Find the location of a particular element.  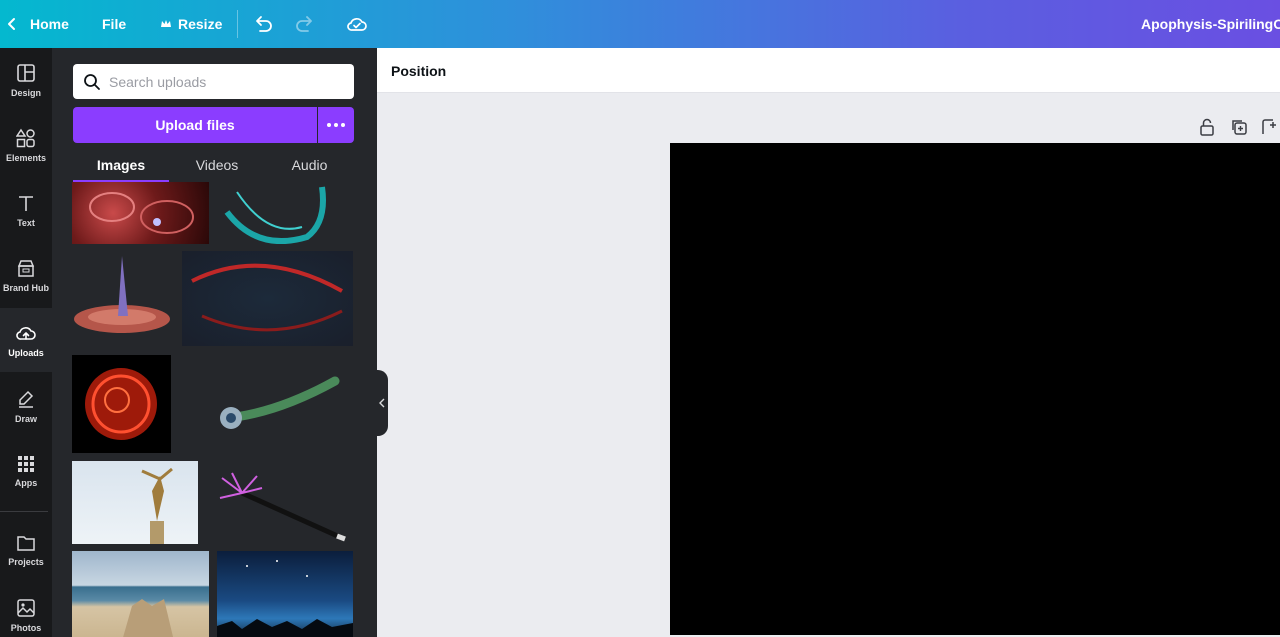

pen-icon is located at coordinates (26, 399).